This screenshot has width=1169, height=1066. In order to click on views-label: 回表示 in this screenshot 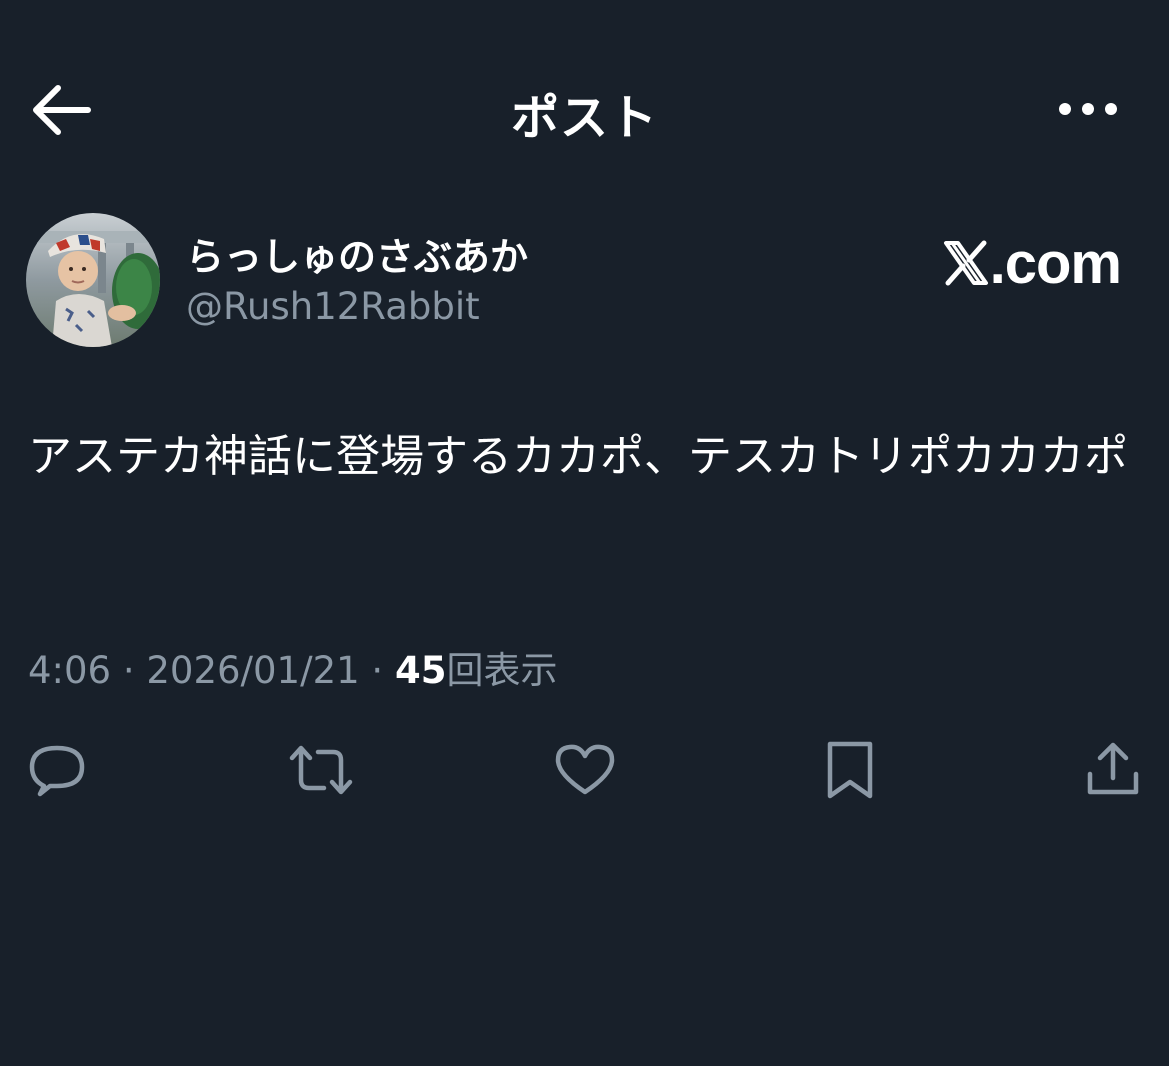, I will do `click(501, 670)`.